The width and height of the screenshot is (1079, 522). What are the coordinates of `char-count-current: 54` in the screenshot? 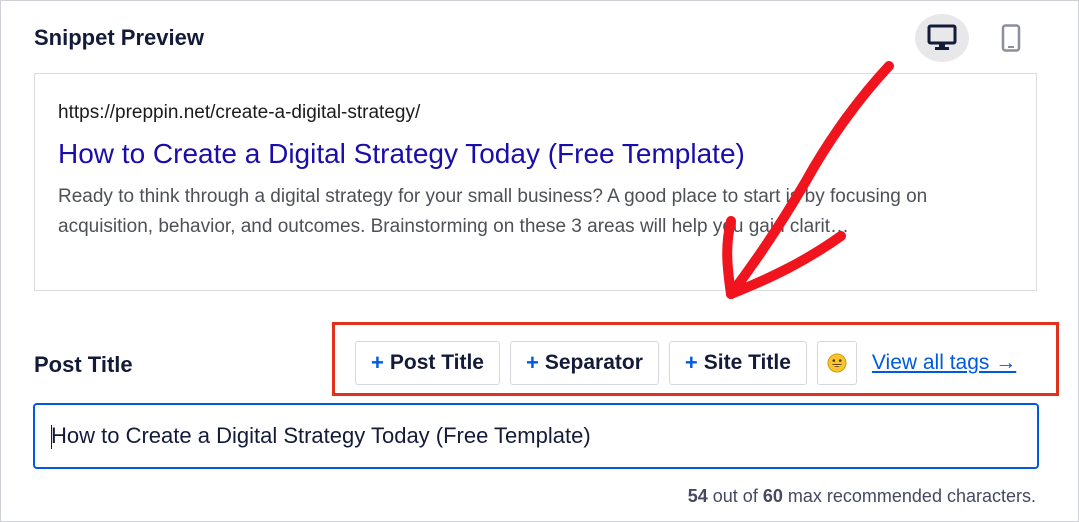 It's located at (697, 496).